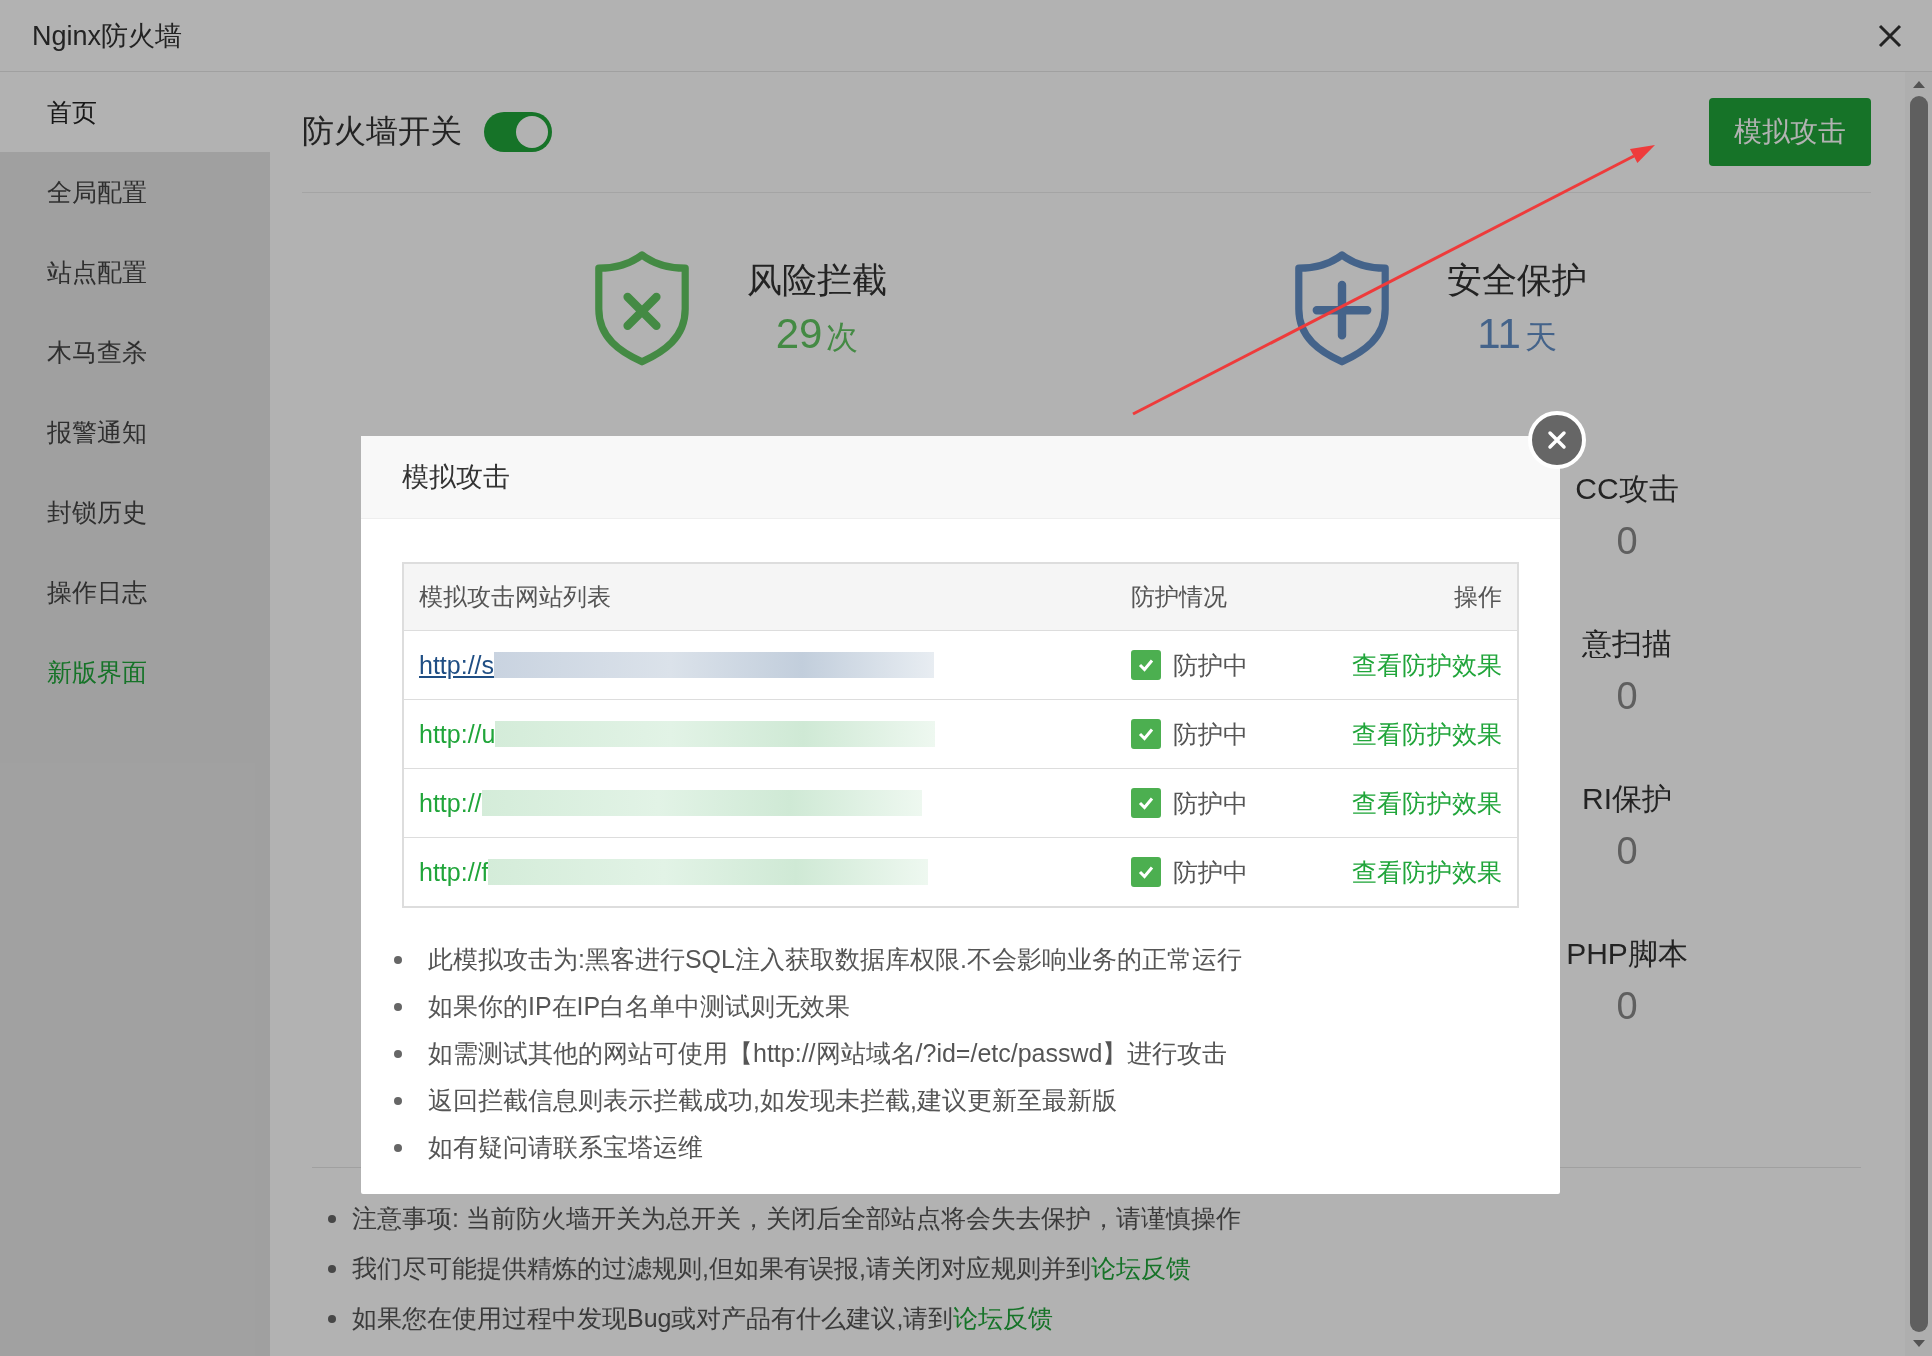 The height and width of the screenshot is (1356, 1932). Describe the element at coordinates (1627, 644) in the screenshot. I see `rule-label: 意扫描` at that location.